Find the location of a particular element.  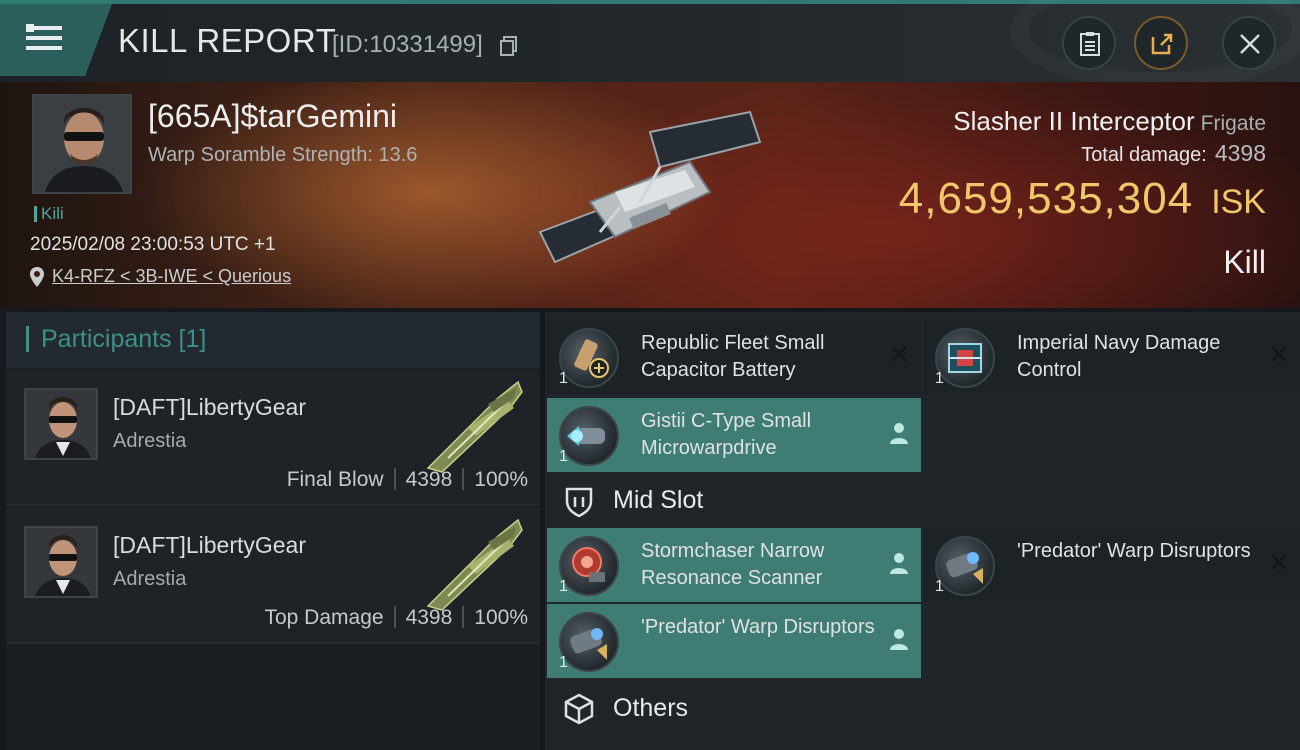

module-item: 1 Imperial Navy Damage Control is located at coordinates (1111, 357).